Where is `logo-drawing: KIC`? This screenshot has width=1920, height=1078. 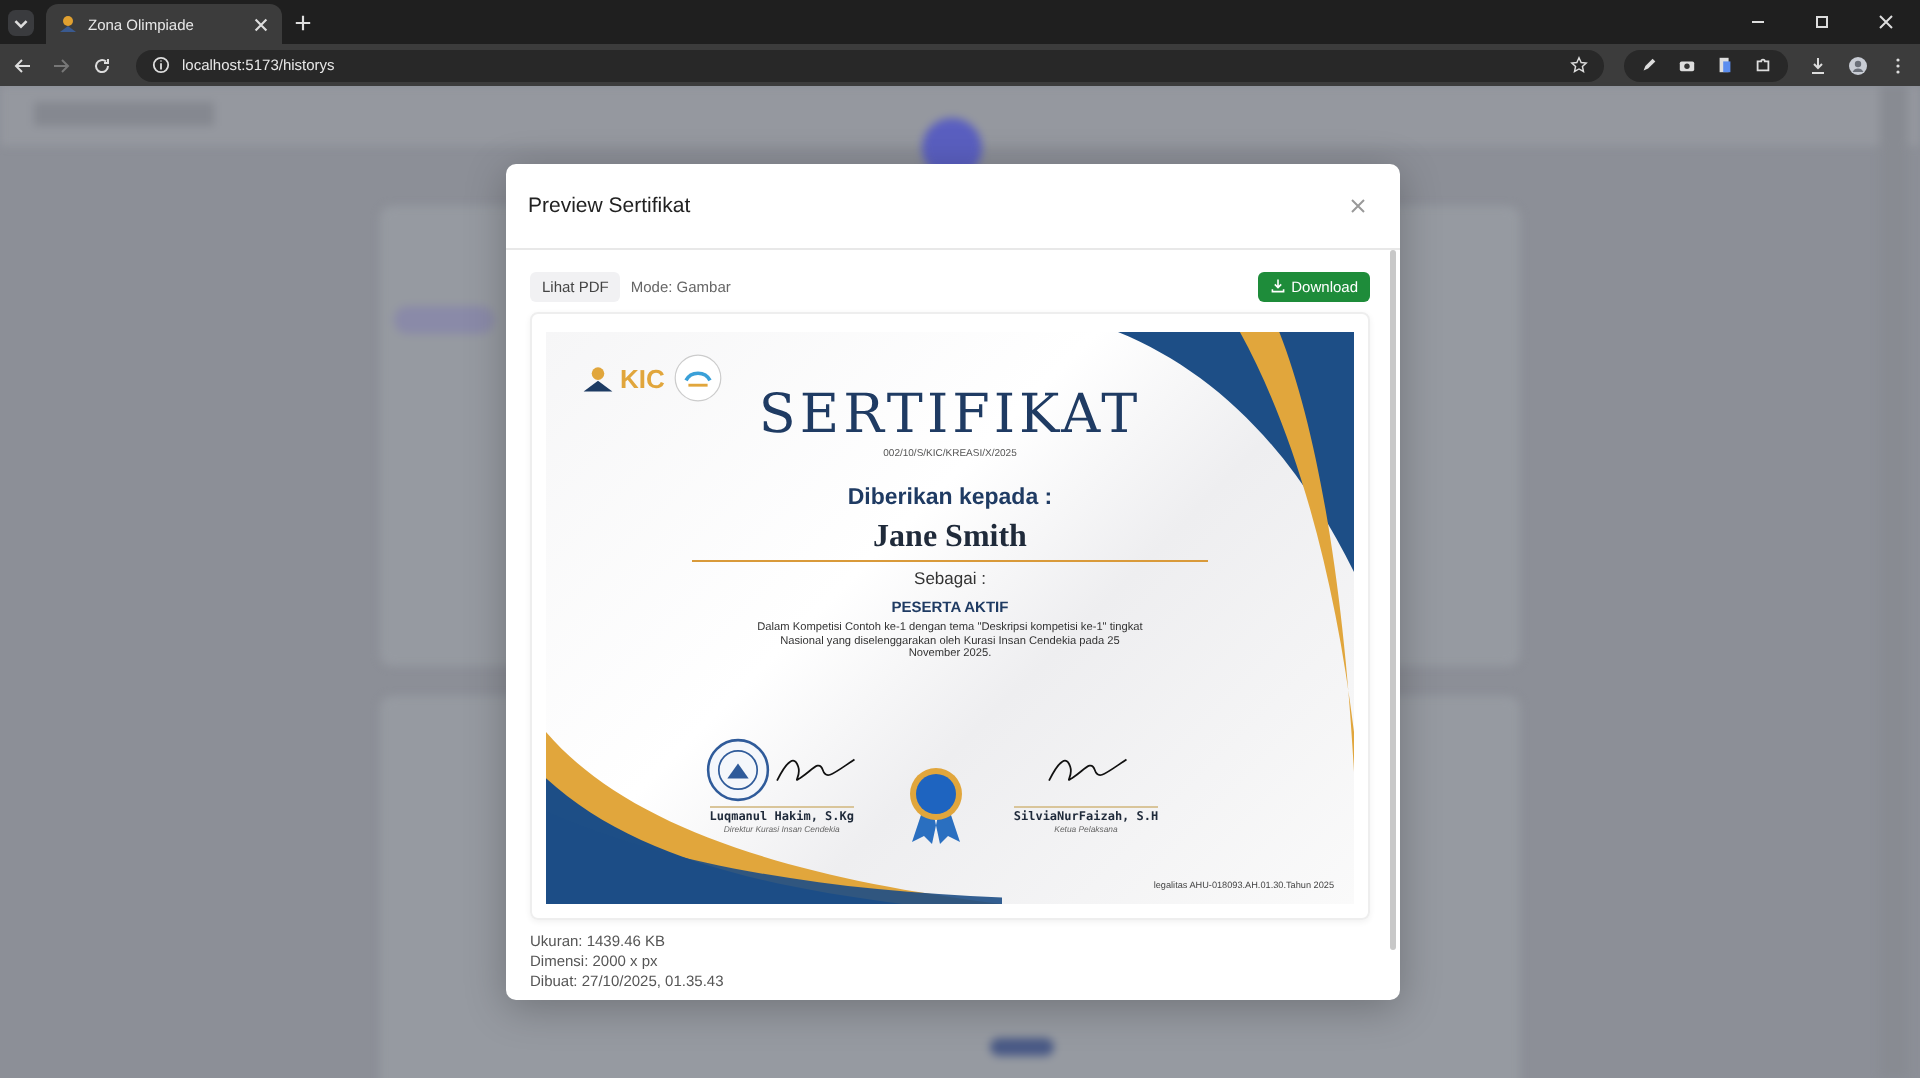 logo-drawing: KIC is located at coordinates (651, 378).